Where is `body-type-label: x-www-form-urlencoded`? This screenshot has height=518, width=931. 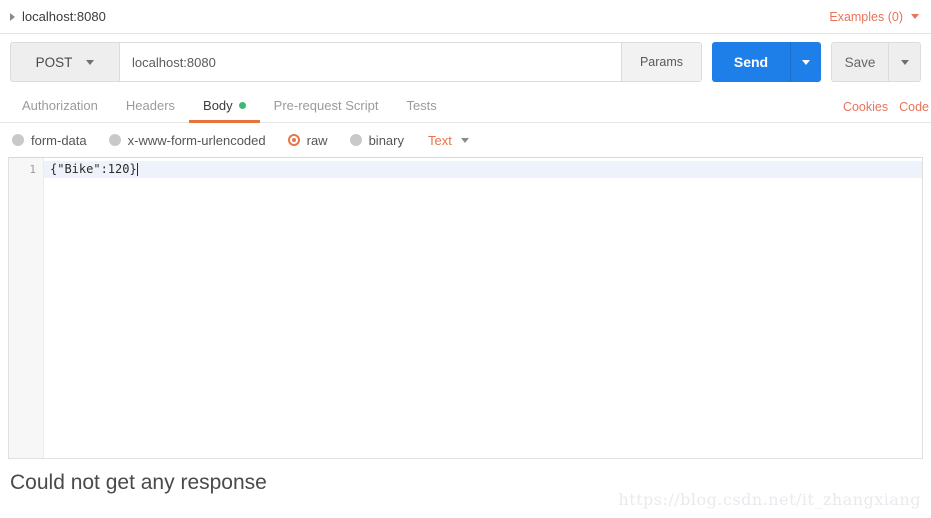
body-type-label: x-www-form-urlencoded is located at coordinates (196, 140).